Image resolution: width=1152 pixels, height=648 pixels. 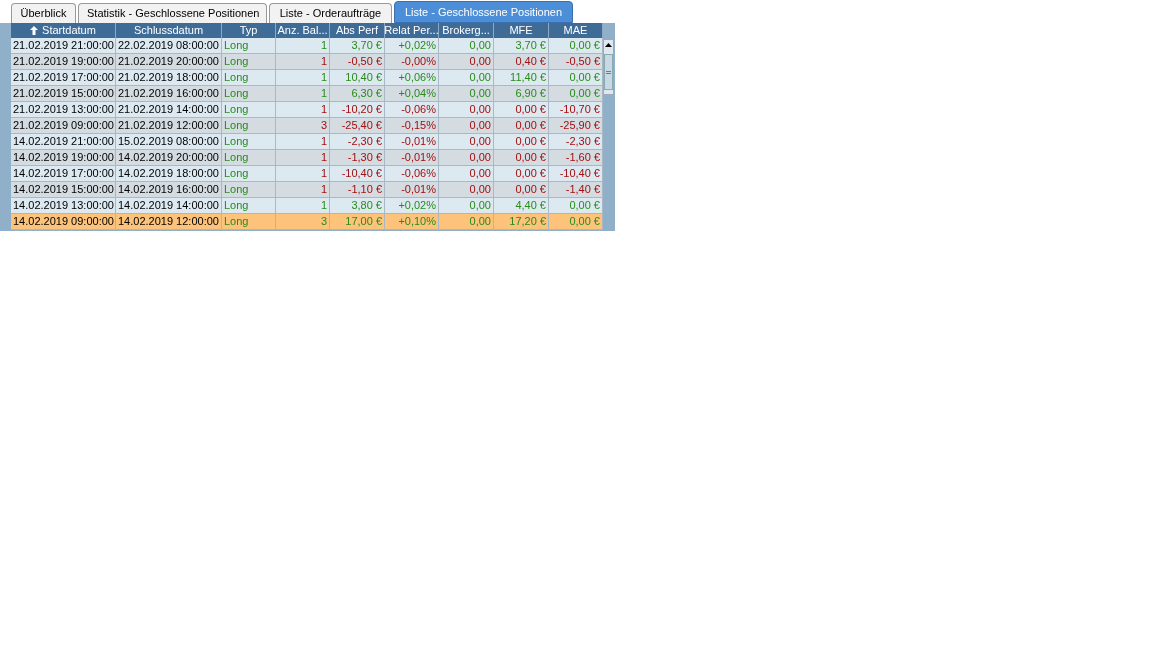 What do you see at coordinates (330, 13) in the screenshot?
I see `tab: Liste - Orderaufträge` at bounding box center [330, 13].